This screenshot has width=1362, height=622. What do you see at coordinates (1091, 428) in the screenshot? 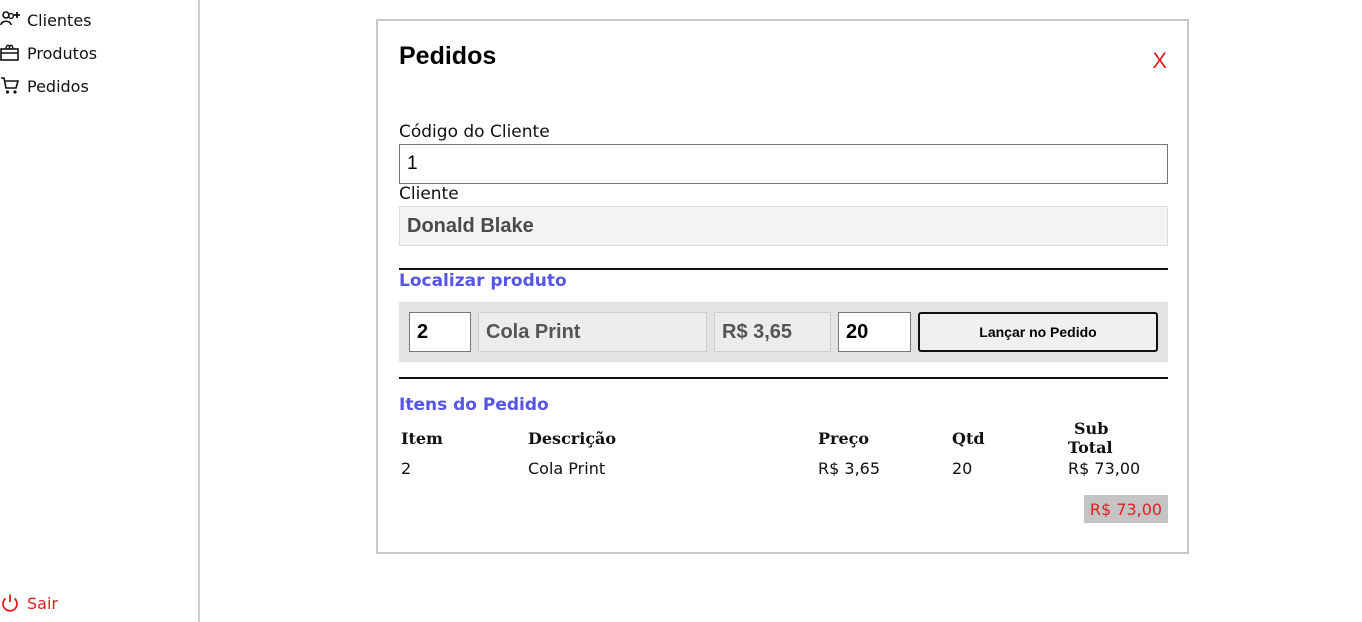
I see `column-header-subtotal-1: Sub` at bounding box center [1091, 428].